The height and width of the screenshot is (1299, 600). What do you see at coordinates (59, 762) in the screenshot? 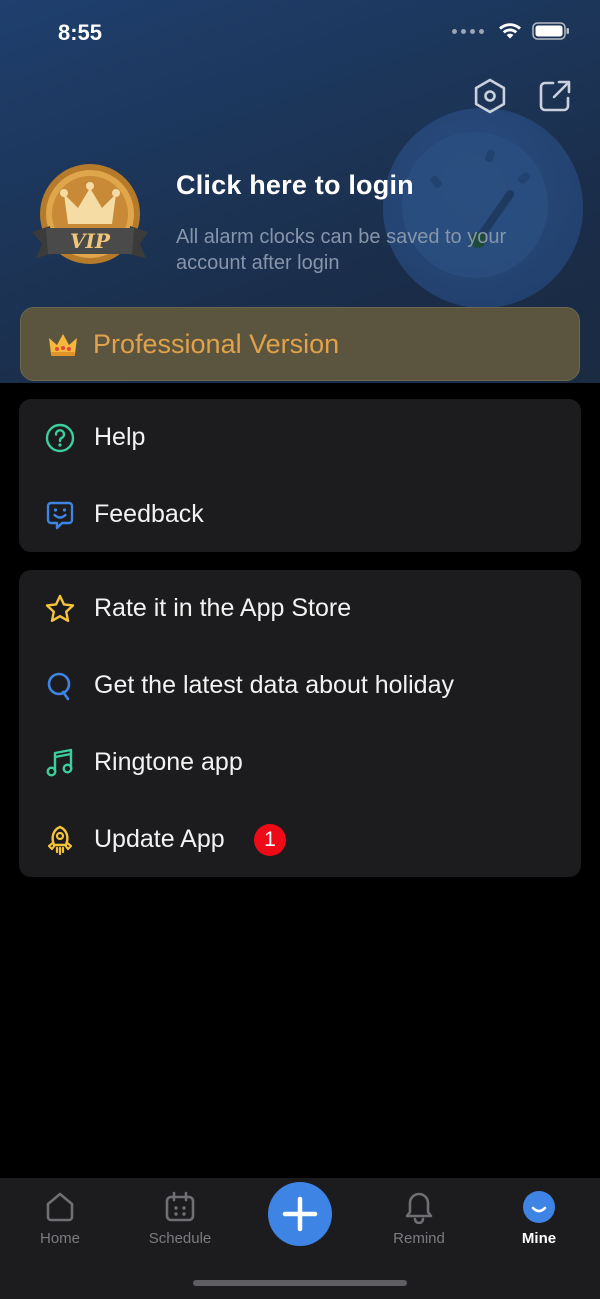
I see `music-icon` at bounding box center [59, 762].